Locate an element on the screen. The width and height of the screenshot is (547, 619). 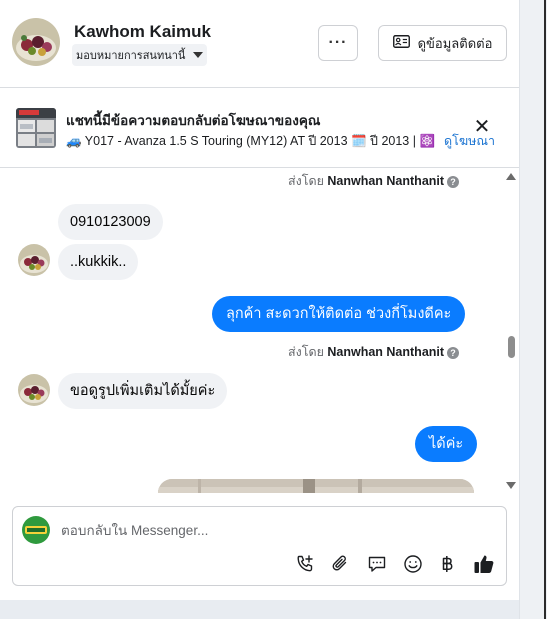
view-contact-button: ดูข้อมูลติดต่อ is located at coordinates (442, 43).